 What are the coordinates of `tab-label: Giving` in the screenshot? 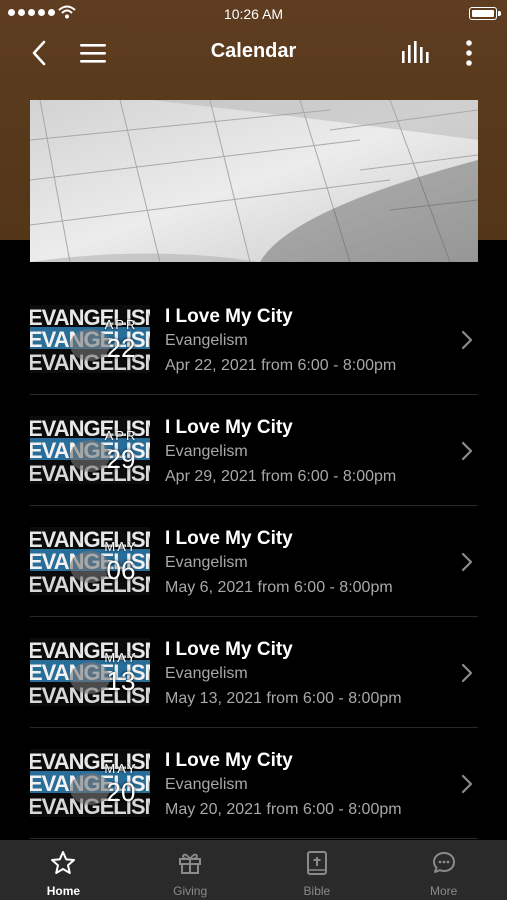 It's located at (190, 891).